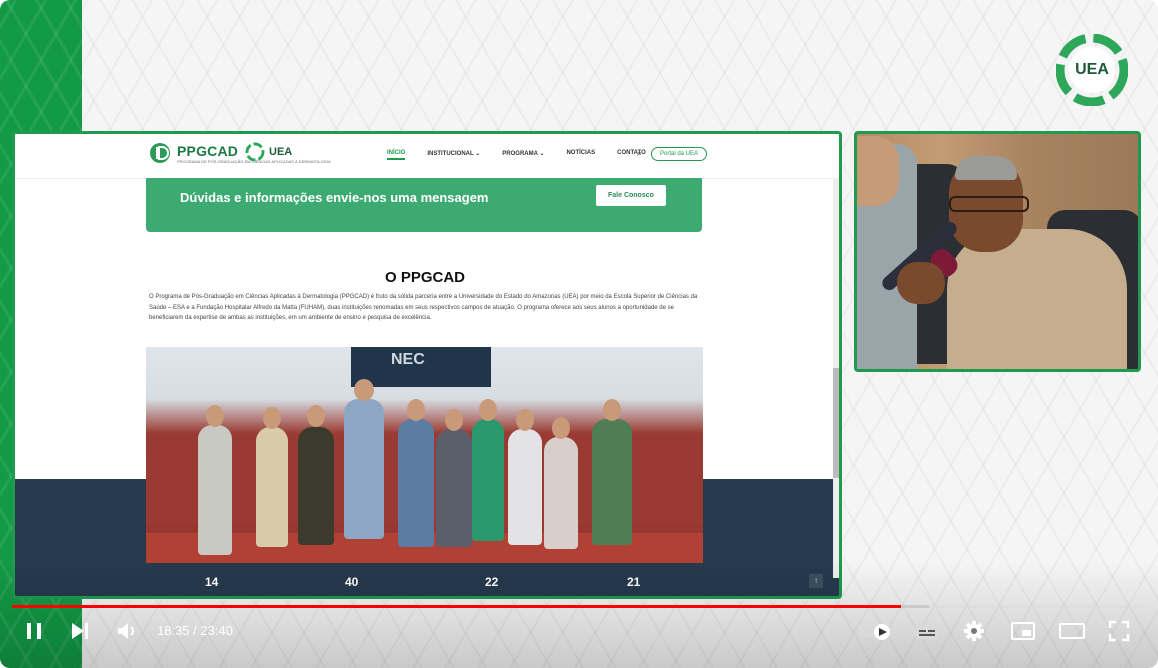  What do you see at coordinates (639, 153) in the screenshot?
I see `search-icon: ⌕` at bounding box center [639, 153].